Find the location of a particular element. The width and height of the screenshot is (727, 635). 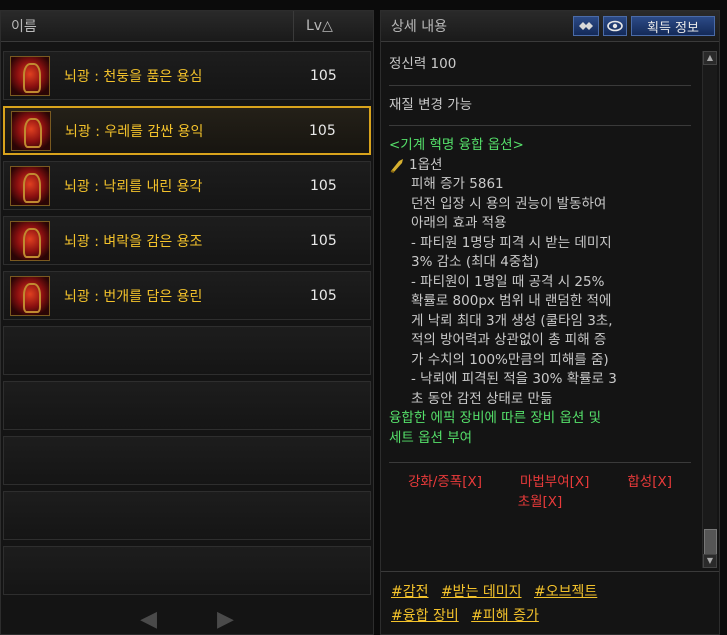

option-title: 1옵션 is located at coordinates (426, 164).